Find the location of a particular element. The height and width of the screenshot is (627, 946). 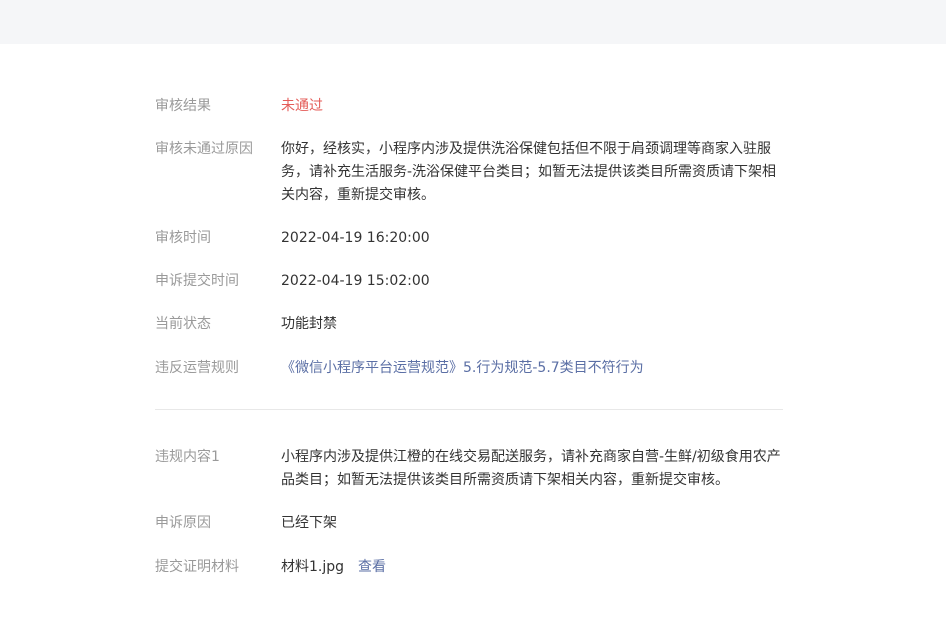

appeal-reason-label: 申诉原因 is located at coordinates (183, 523).